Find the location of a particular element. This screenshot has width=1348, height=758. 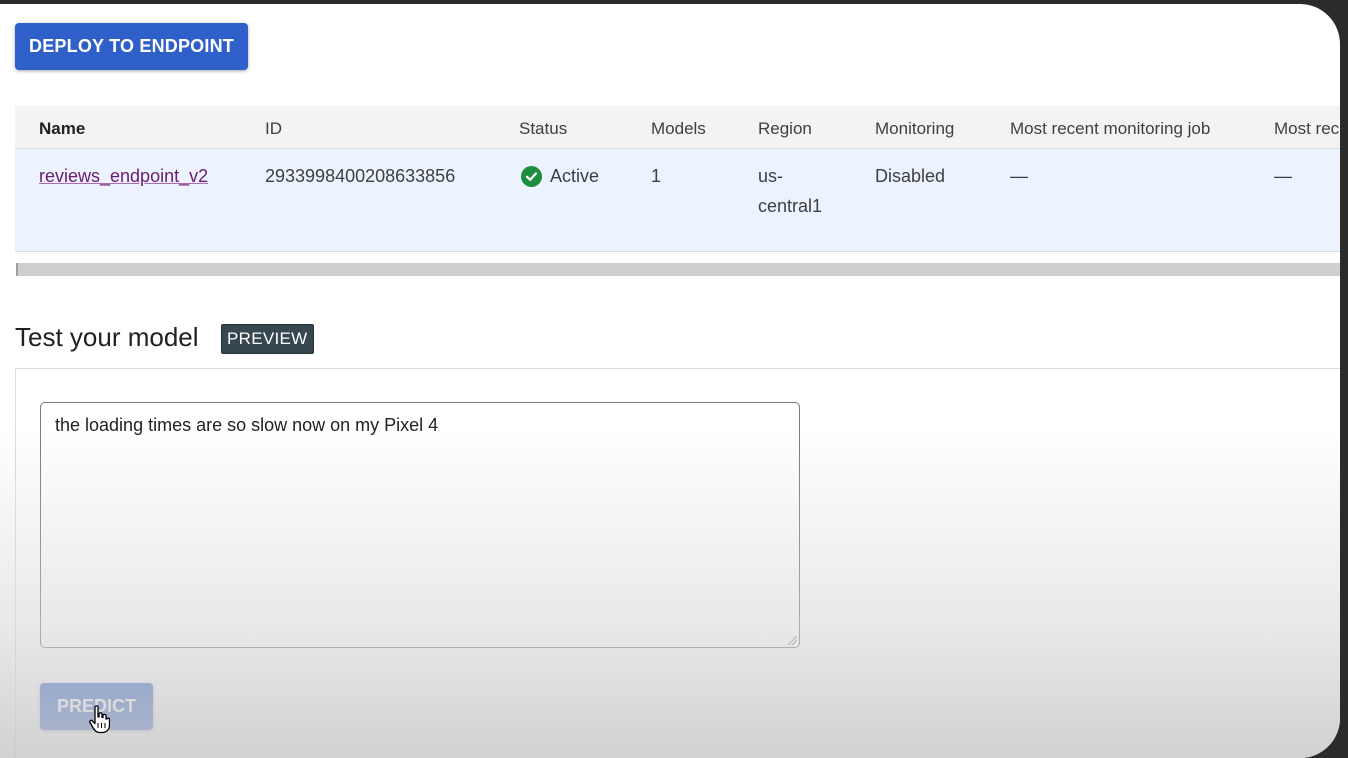

column-header-models: Models is located at coordinates (678, 129).